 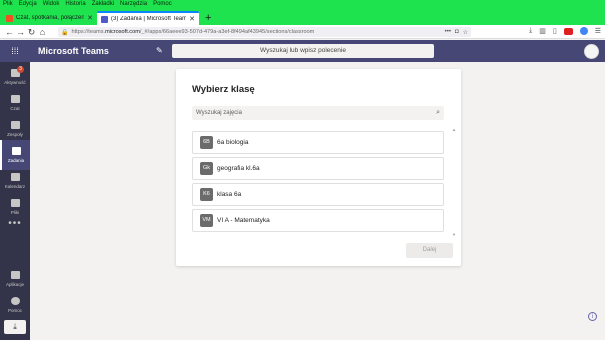 What do you see at coordinates (104, 19) in the screenshot?
I see `teams-logo-icon` at bounding box center [104, 19].